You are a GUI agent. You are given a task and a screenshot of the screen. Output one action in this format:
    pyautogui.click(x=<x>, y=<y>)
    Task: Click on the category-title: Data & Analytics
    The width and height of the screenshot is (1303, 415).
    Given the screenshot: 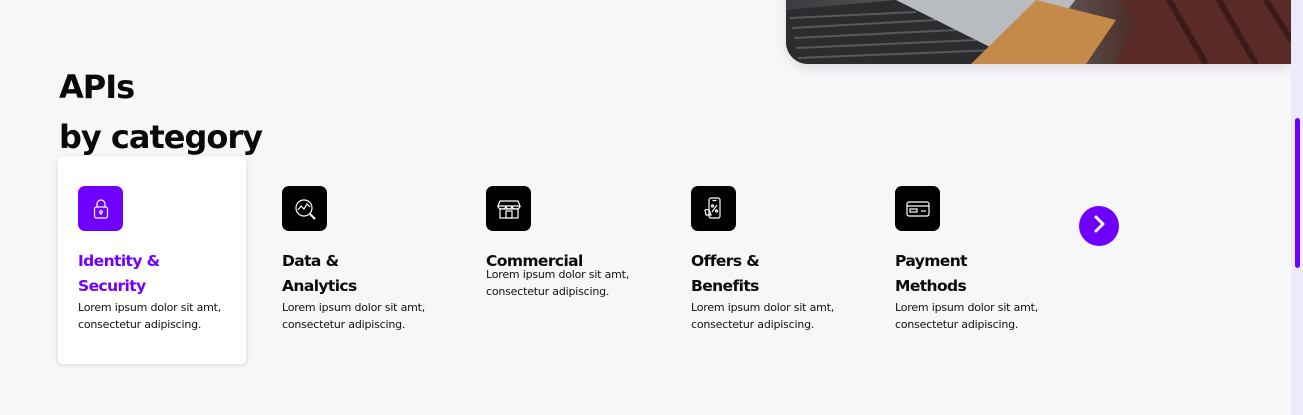 What is the action you would take?
    pyautogui.click(x=357, y=274)
    